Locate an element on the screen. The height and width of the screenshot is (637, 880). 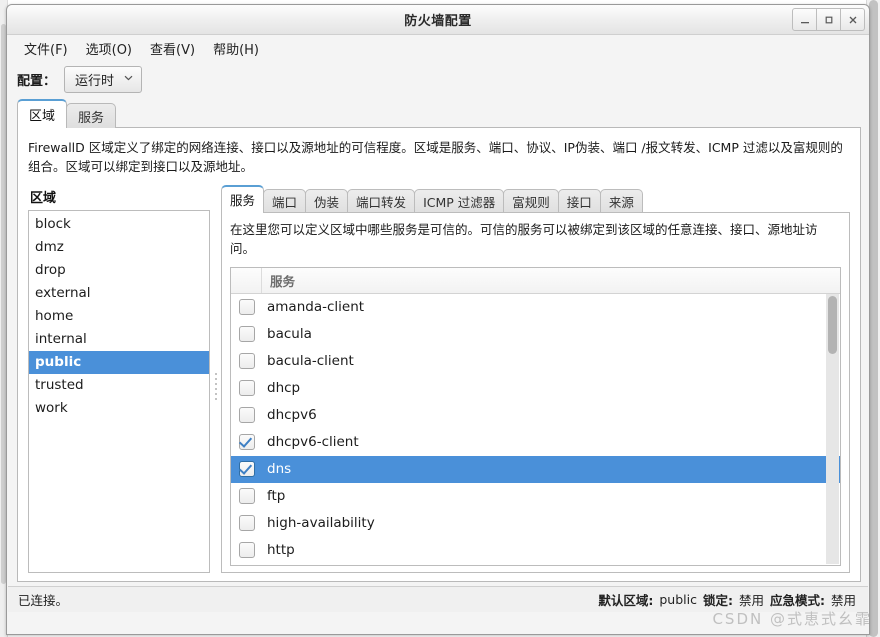
column-header-checkbox is located at coordinates (246, 280).